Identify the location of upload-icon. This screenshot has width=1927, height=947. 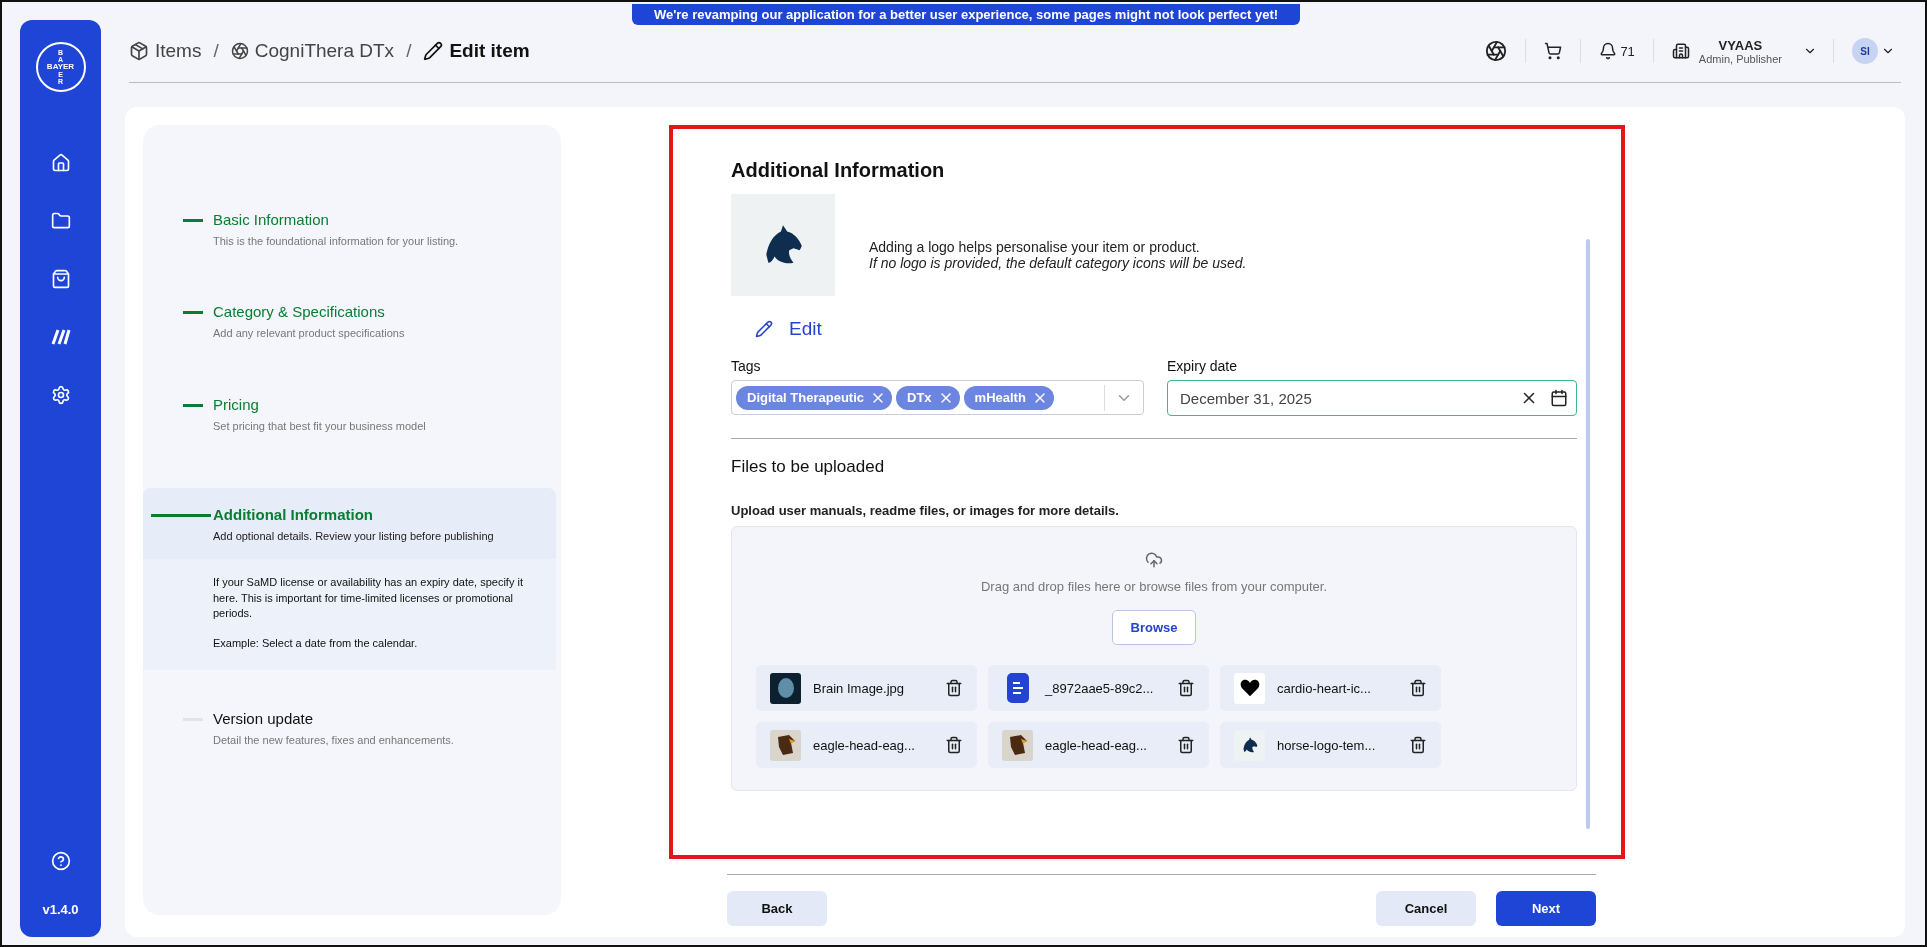
(1154, 560).